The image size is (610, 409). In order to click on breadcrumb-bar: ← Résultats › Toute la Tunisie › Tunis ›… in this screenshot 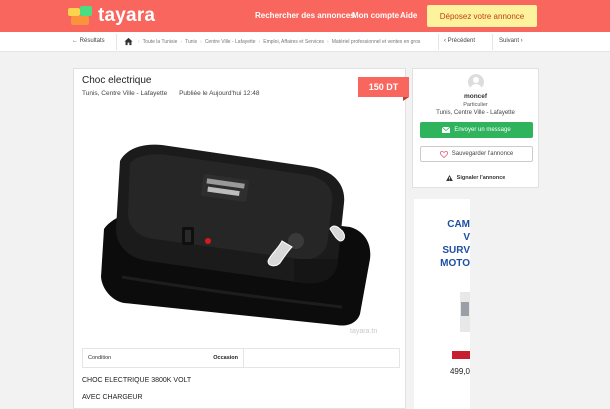, I will do `click(305, 42)`.